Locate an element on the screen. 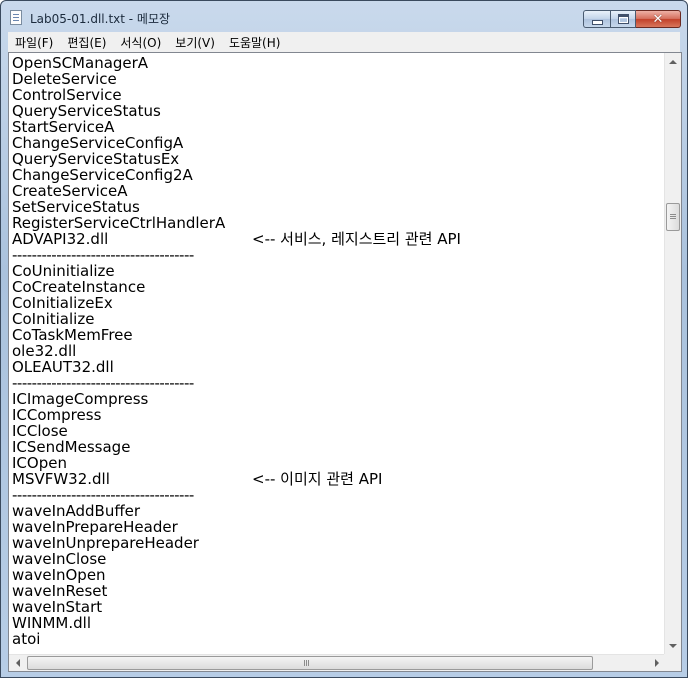  text-line: ChangeServiceConfig2A is located at coordinates (118, 175).